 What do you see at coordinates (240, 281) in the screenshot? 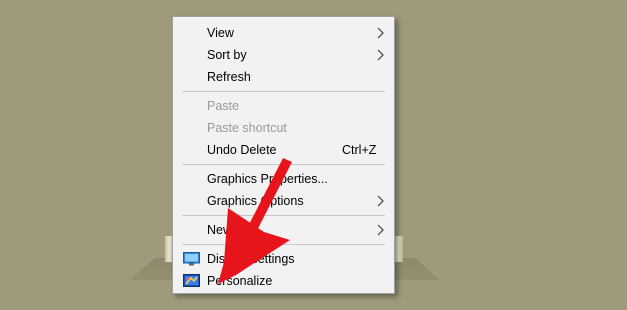
I see `menu-item-label: Personalize` at bounding box center [240, 281].